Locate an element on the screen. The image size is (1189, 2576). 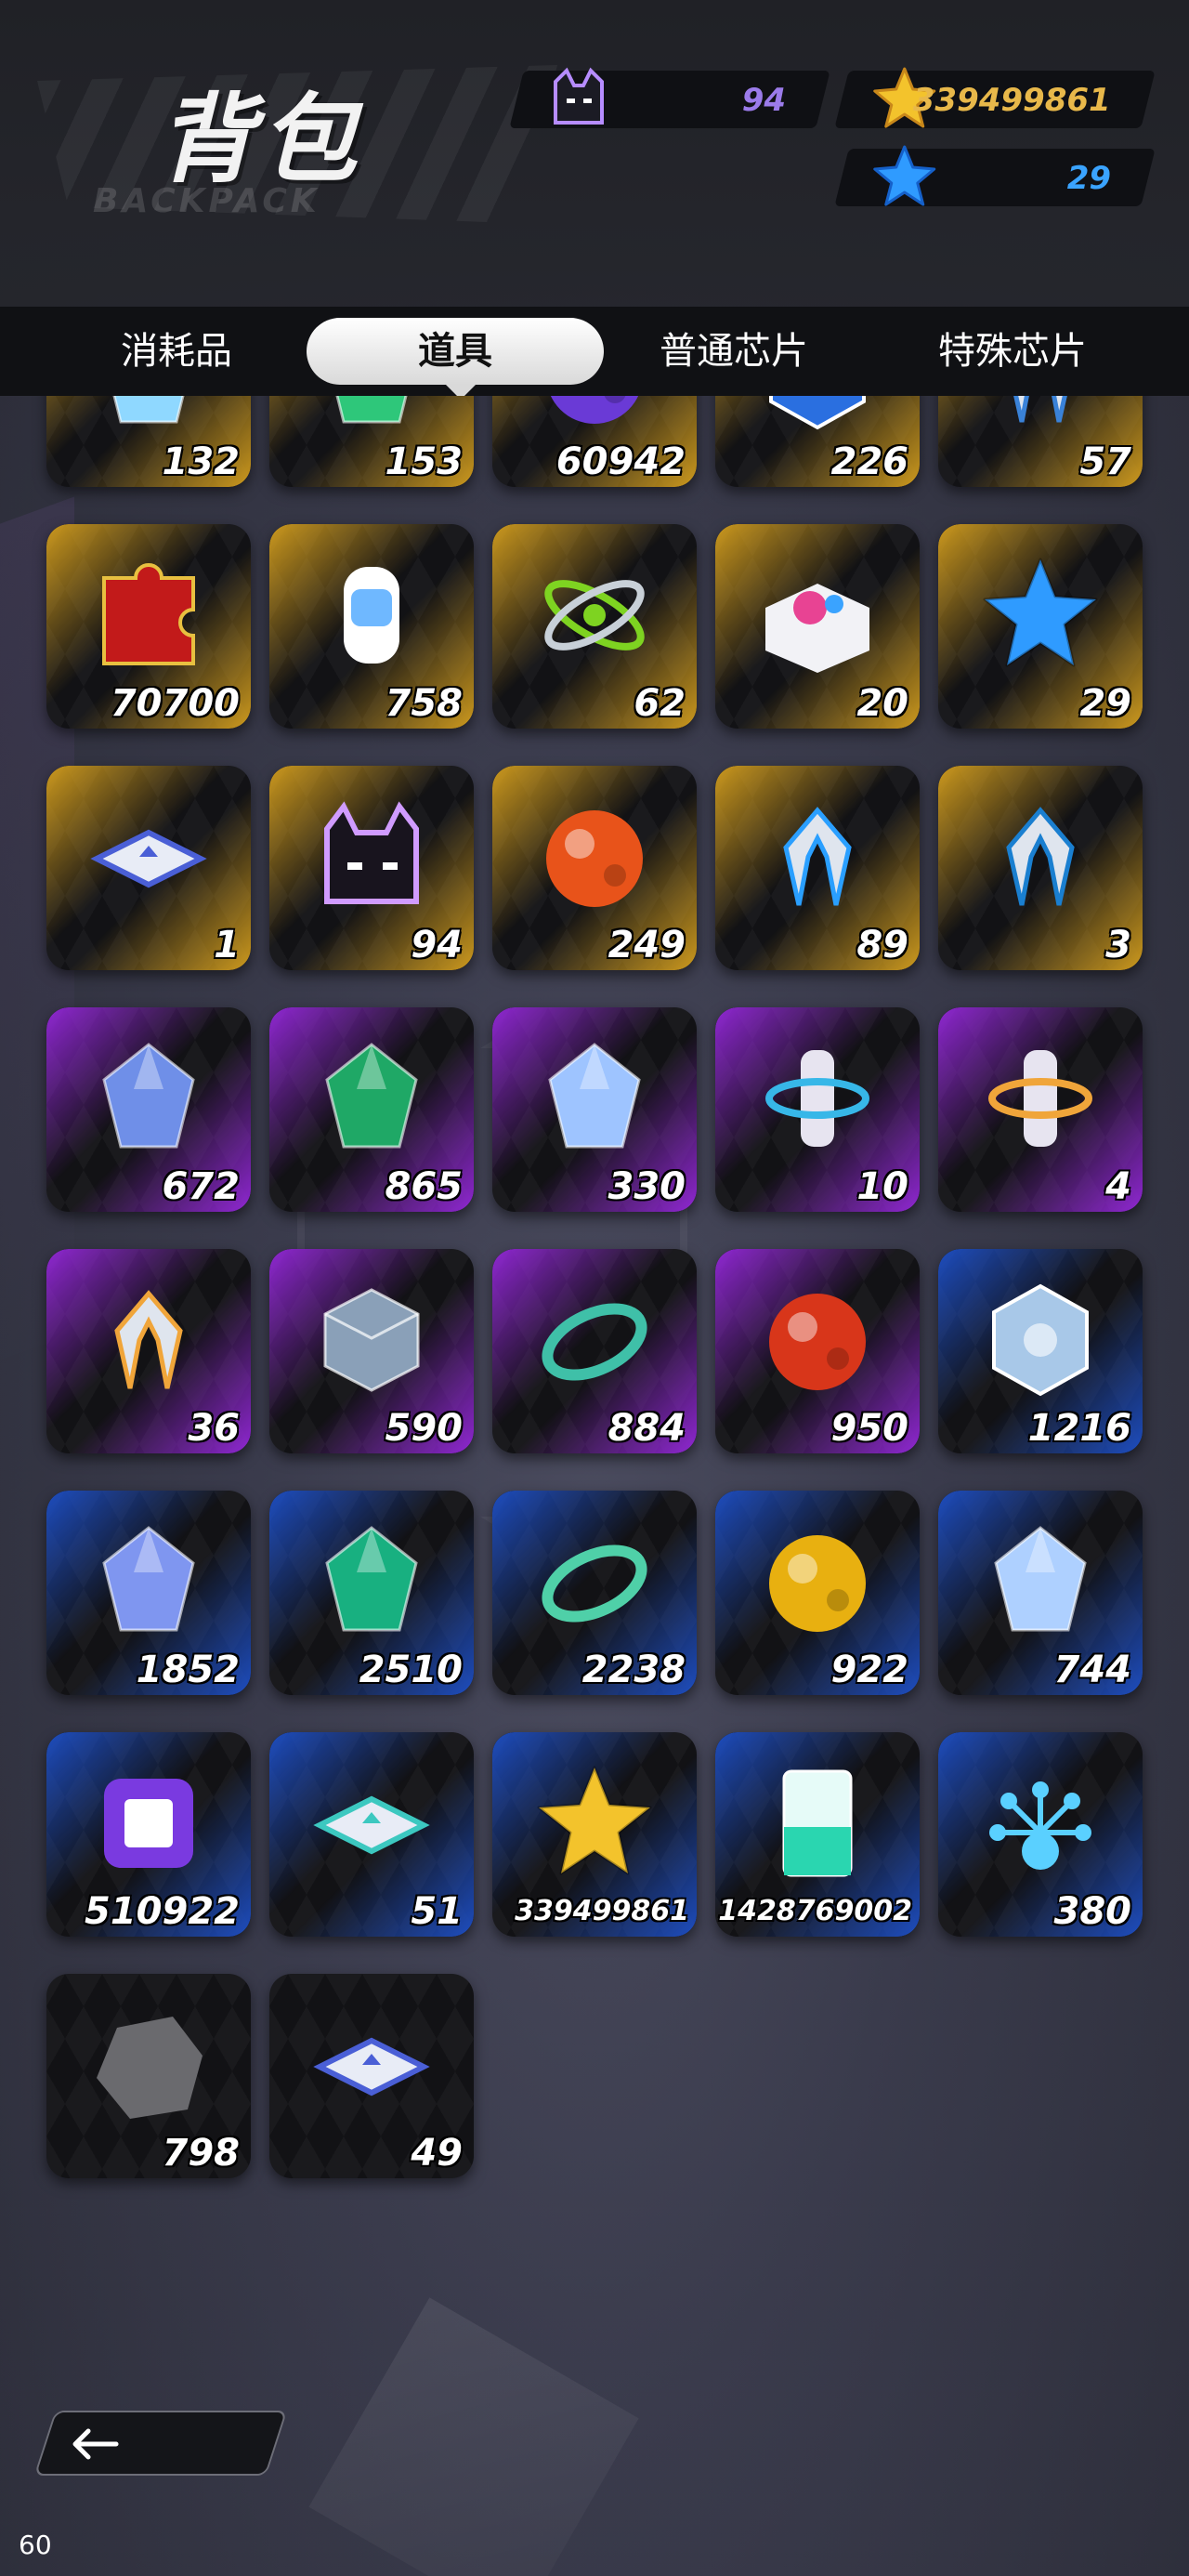
white-claw-icon is located at coordinates (1040, 417).